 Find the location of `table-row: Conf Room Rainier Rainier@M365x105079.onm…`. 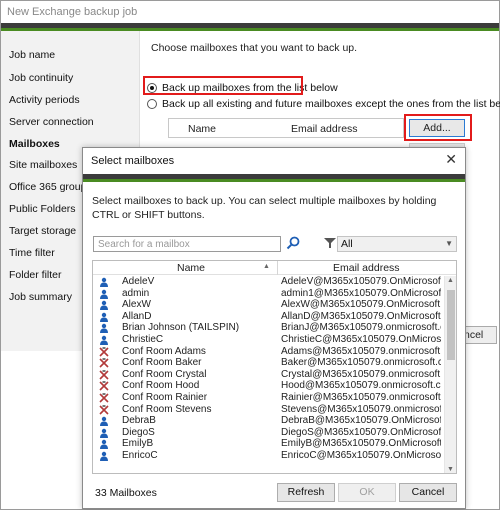

table-row: Conf Room Rainier Rainier@M365x105079.onm… is located at coordinates (268, 398).